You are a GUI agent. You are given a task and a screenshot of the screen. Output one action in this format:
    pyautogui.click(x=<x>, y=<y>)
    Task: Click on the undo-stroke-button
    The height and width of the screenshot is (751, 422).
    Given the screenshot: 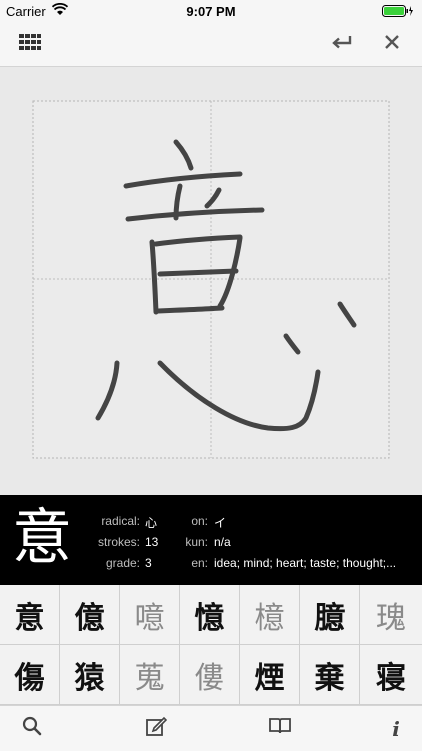 What is the action you would take?
    pyautogui.click(x=342, y=44)
    